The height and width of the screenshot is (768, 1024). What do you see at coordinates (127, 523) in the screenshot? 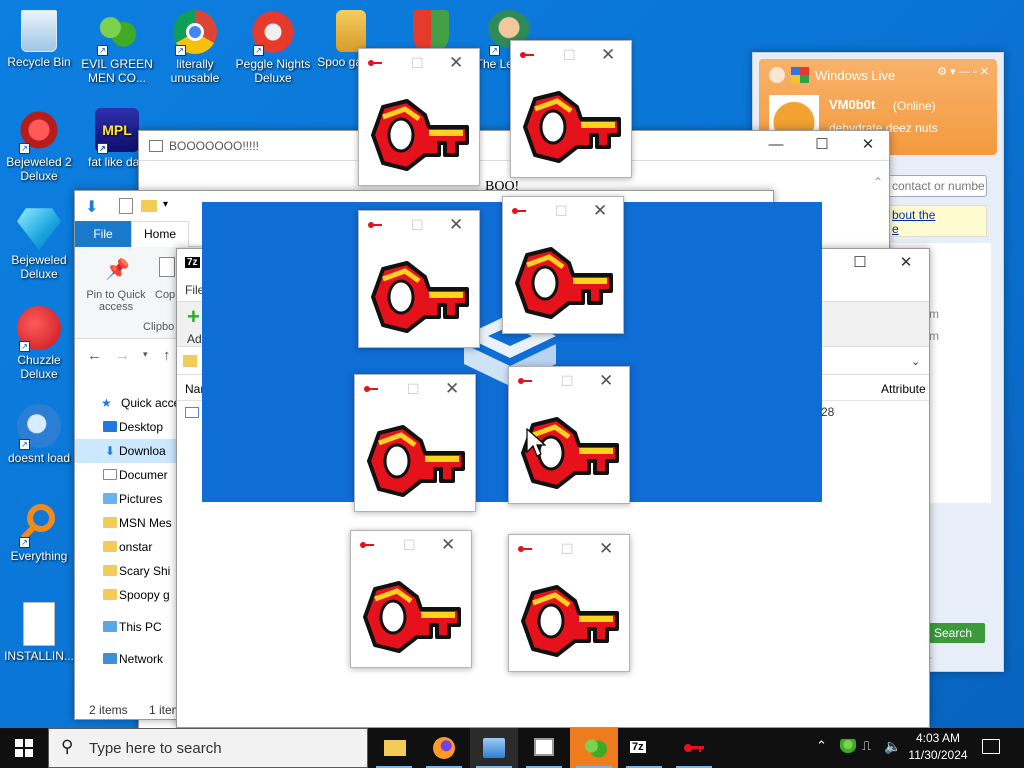
I see `nav-item-msn-messenger: MSN Mes` at bounding box center [127, 523].